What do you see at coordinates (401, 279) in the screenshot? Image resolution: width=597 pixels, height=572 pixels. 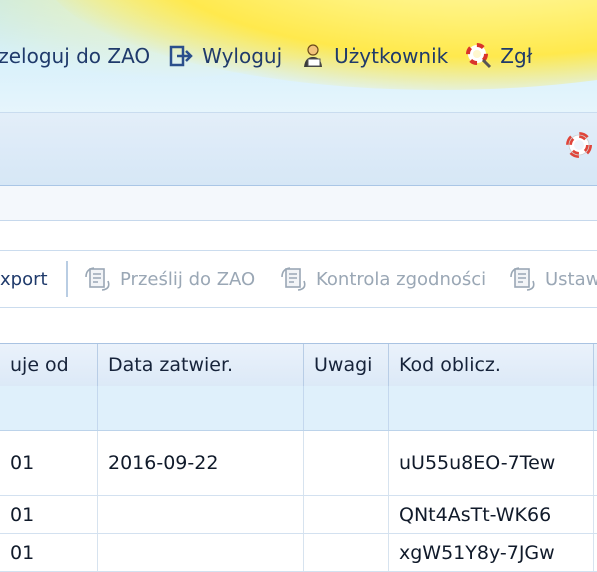 I see `compliance-check-label: Kontrola zgodności` at bounding box center [401, 279].